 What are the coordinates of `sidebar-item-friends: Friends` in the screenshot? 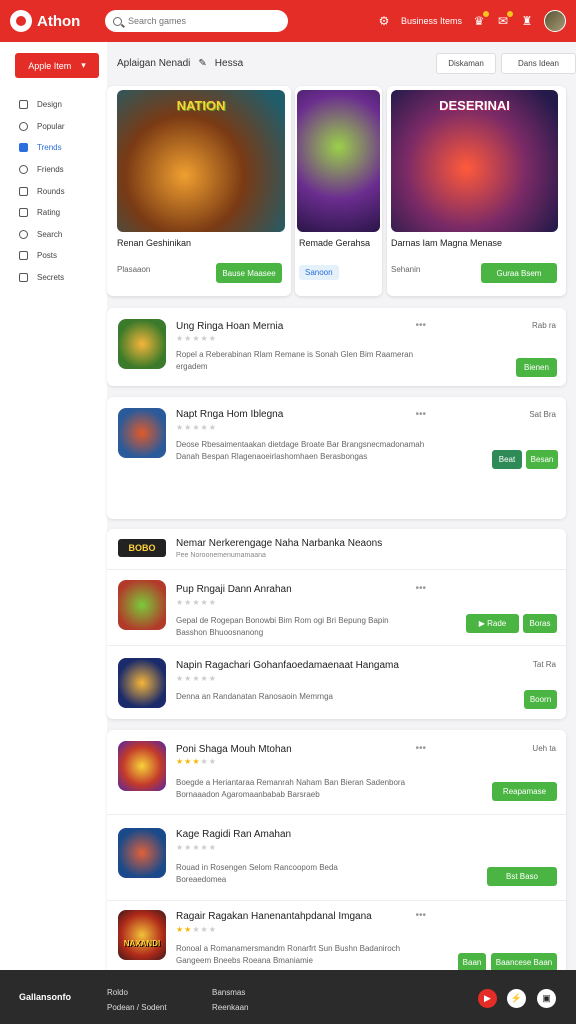 It's located at (53, 170).